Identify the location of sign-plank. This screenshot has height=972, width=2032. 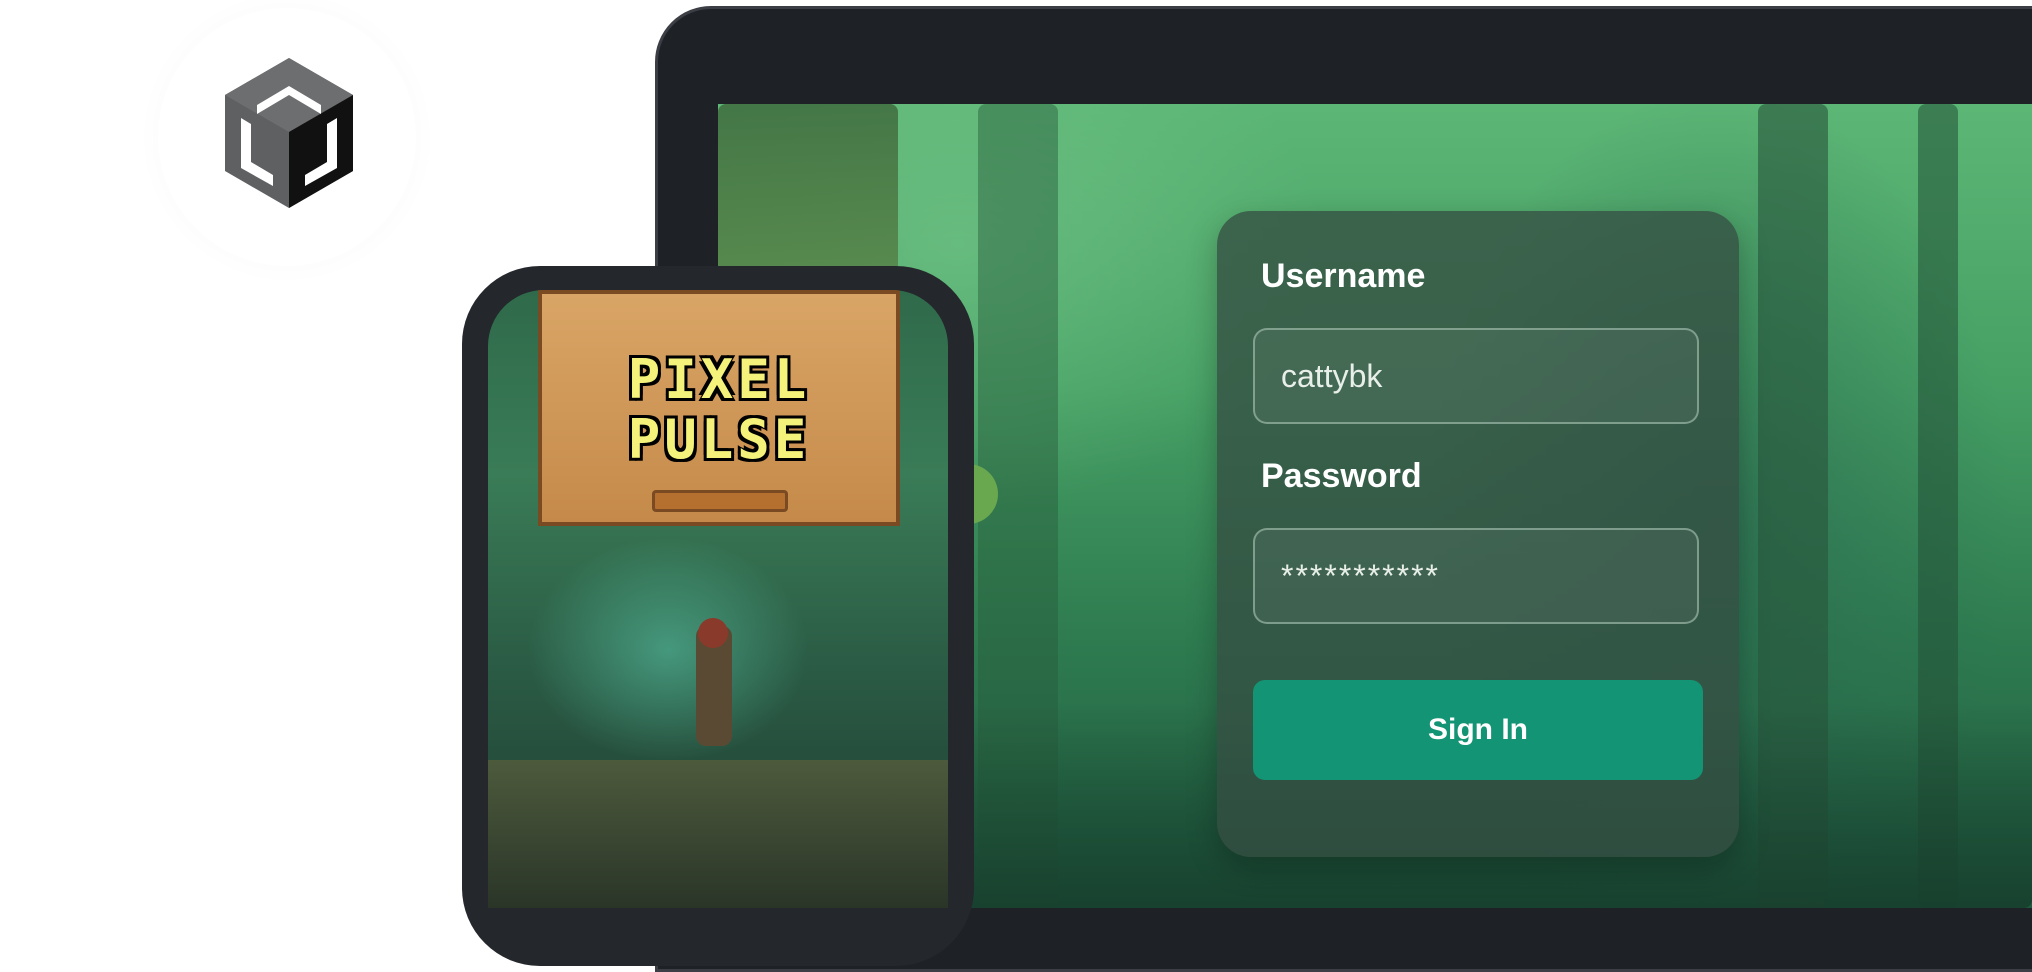
(720, 501).